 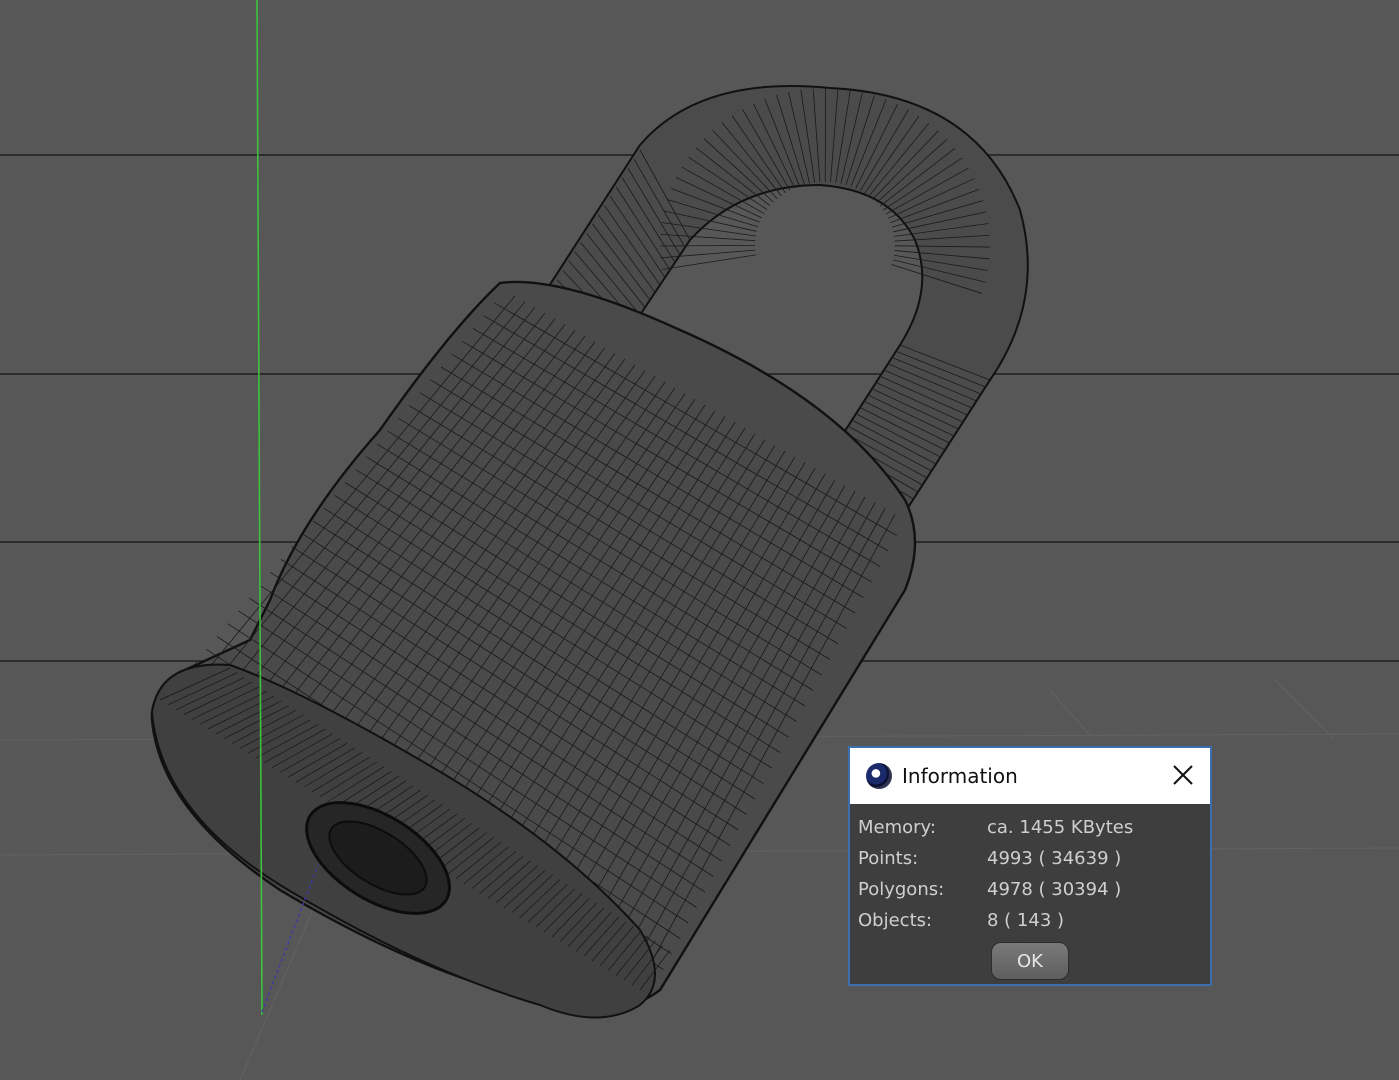 I want to click on info-label: Memory:, so click(x=897, y=827).